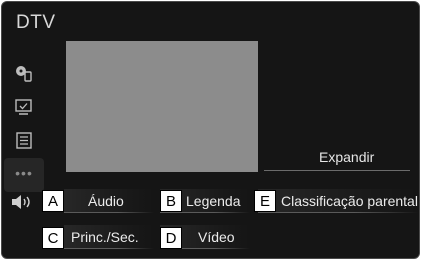 Image resolution: width=423 pixels, height=260 pixels. What do you see at coordinates (216, 237) in the screenshot?
I see `video-label: Vídeo` at bounding box center [216, 237].